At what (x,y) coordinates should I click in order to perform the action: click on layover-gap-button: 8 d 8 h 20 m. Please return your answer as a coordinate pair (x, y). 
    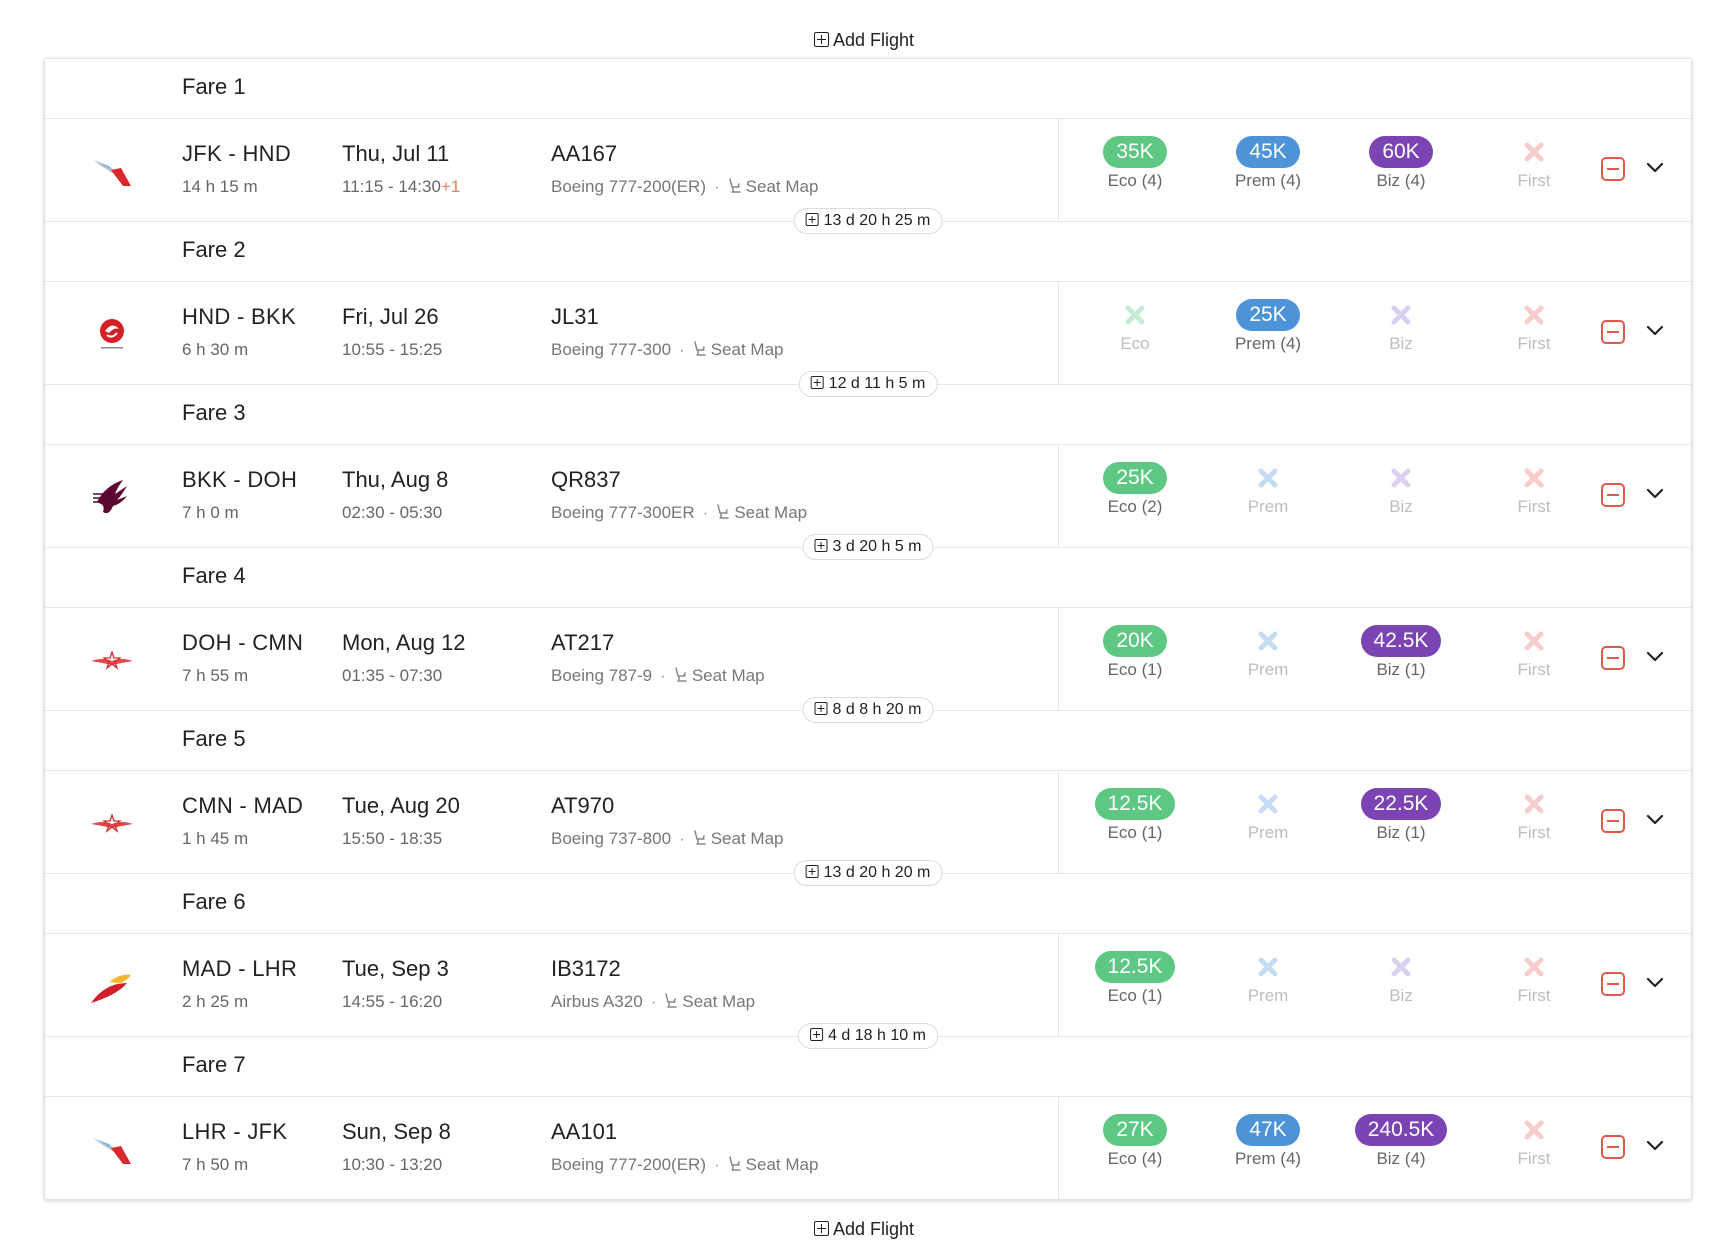
    Looking at the image, I should click on (868, 710).